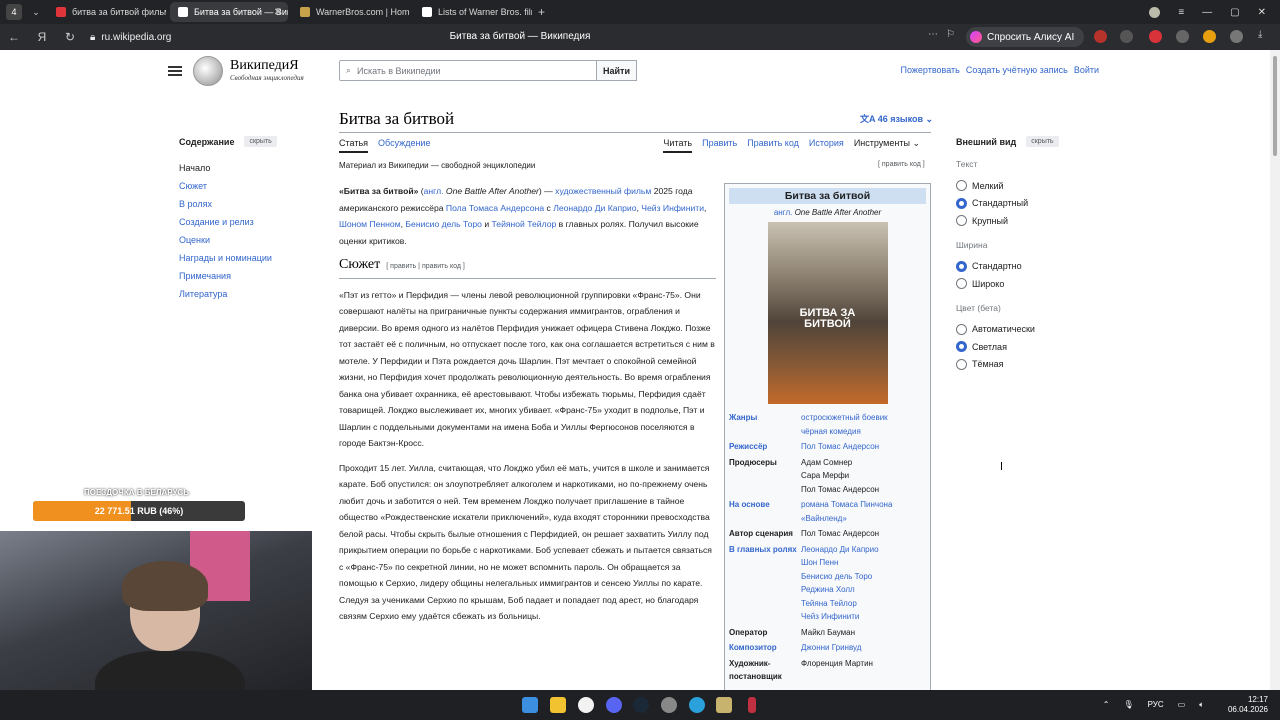 The height and width of the screenshot is (720, 1280). Describe the element at coordinates (1026, 267) in the screenshot. I see `radio-option: Стандартно` at that location.